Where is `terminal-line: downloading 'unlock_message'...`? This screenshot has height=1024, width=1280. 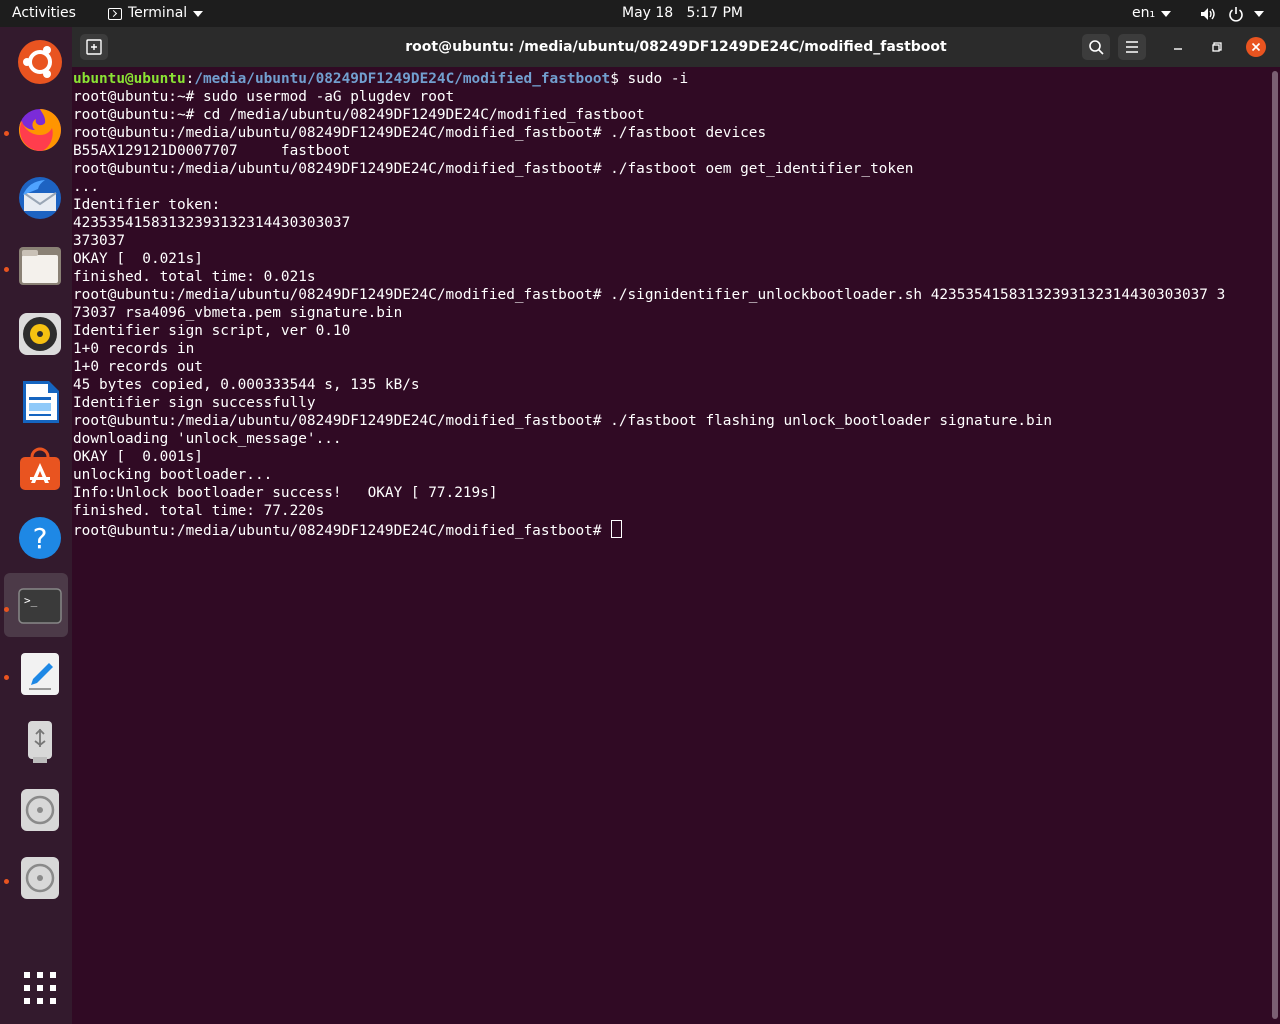 terminal-line: downloading 'unlock_message'... is located at coordinates (207, 439).